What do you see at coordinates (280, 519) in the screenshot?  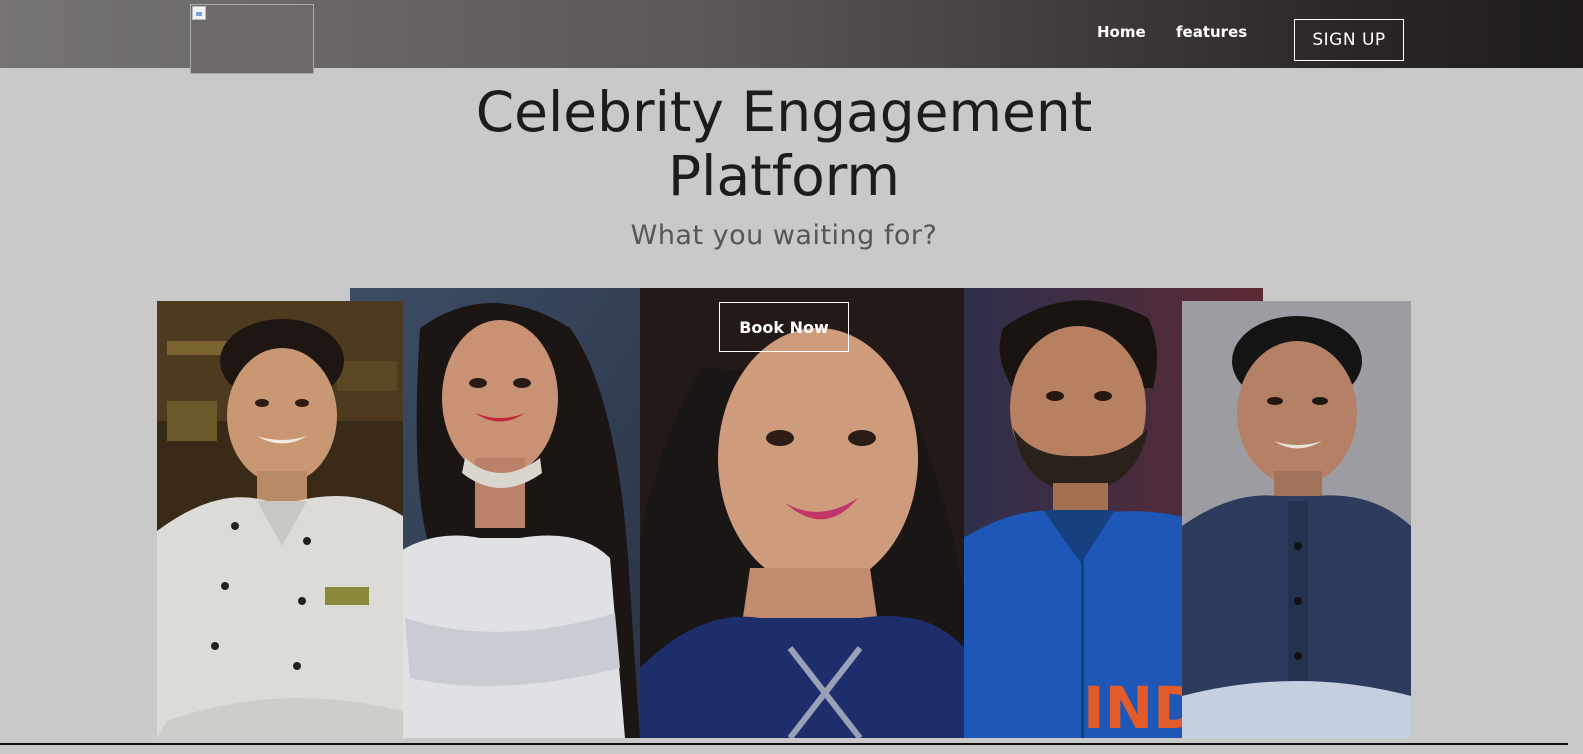 I see `celebrity-photo-chef` at bounding box center [280, 519].